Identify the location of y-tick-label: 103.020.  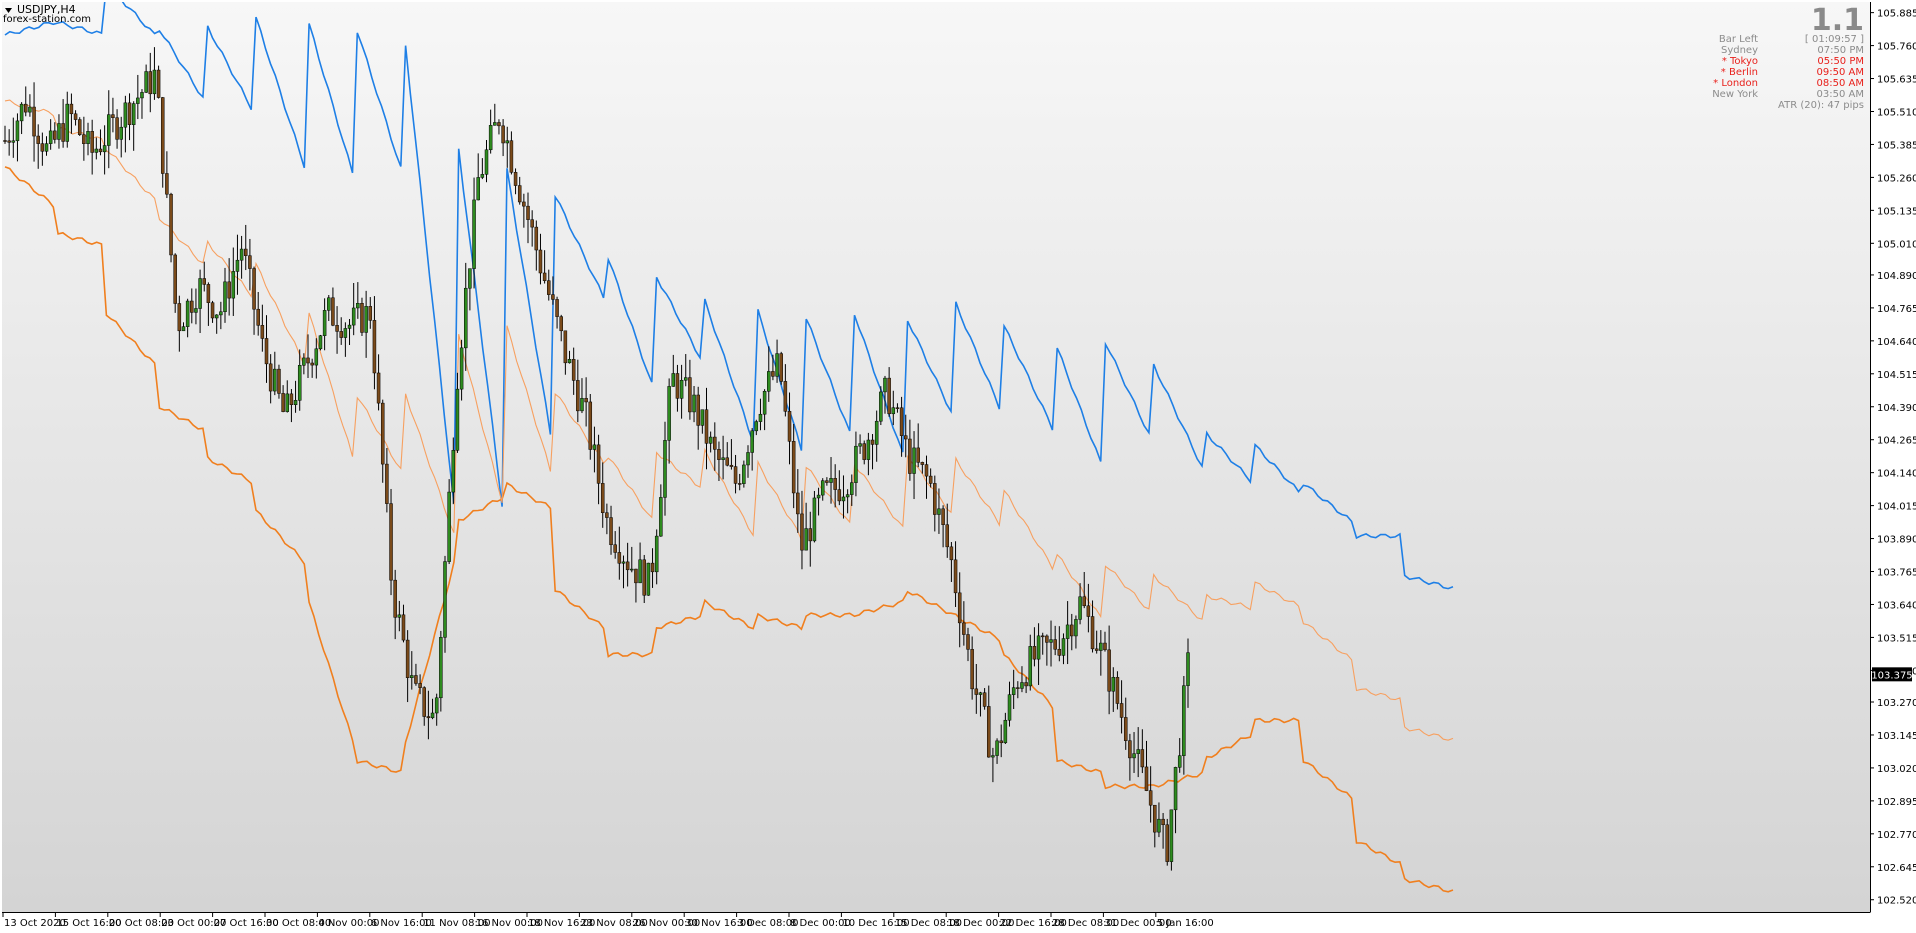
(1896, 769).